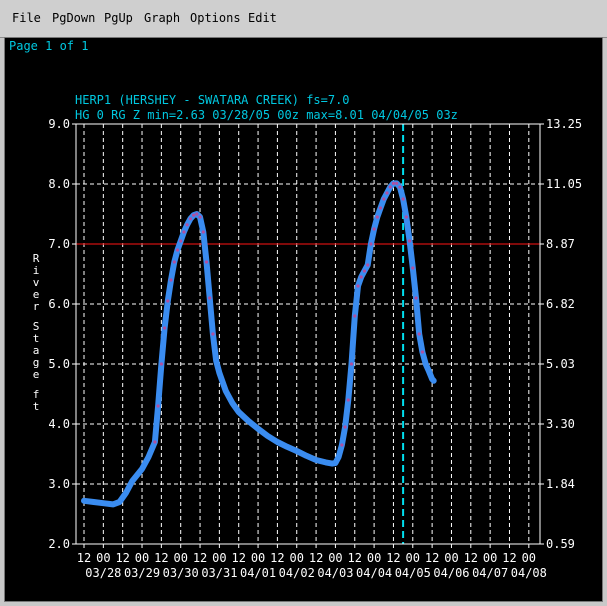 This screenshot has width=607, height=606. Describe the element at coordinates (560, 484) in the screenshot. I see `y2-tick-label: 1.84` at that location.